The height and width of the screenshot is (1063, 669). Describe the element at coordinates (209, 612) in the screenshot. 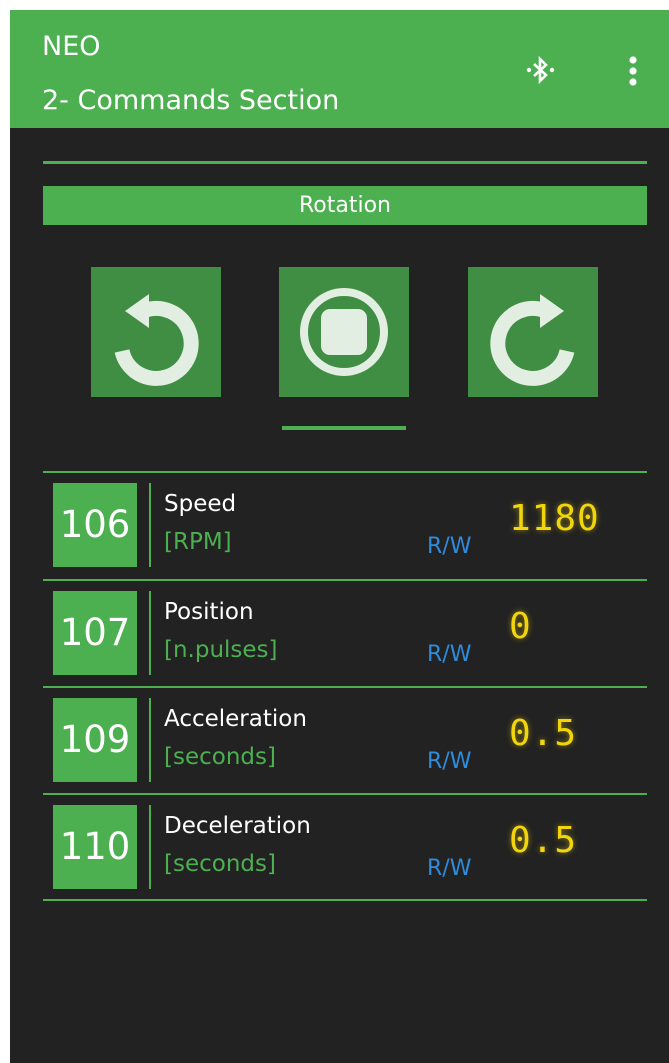

I see `param-name: Position` at that location.